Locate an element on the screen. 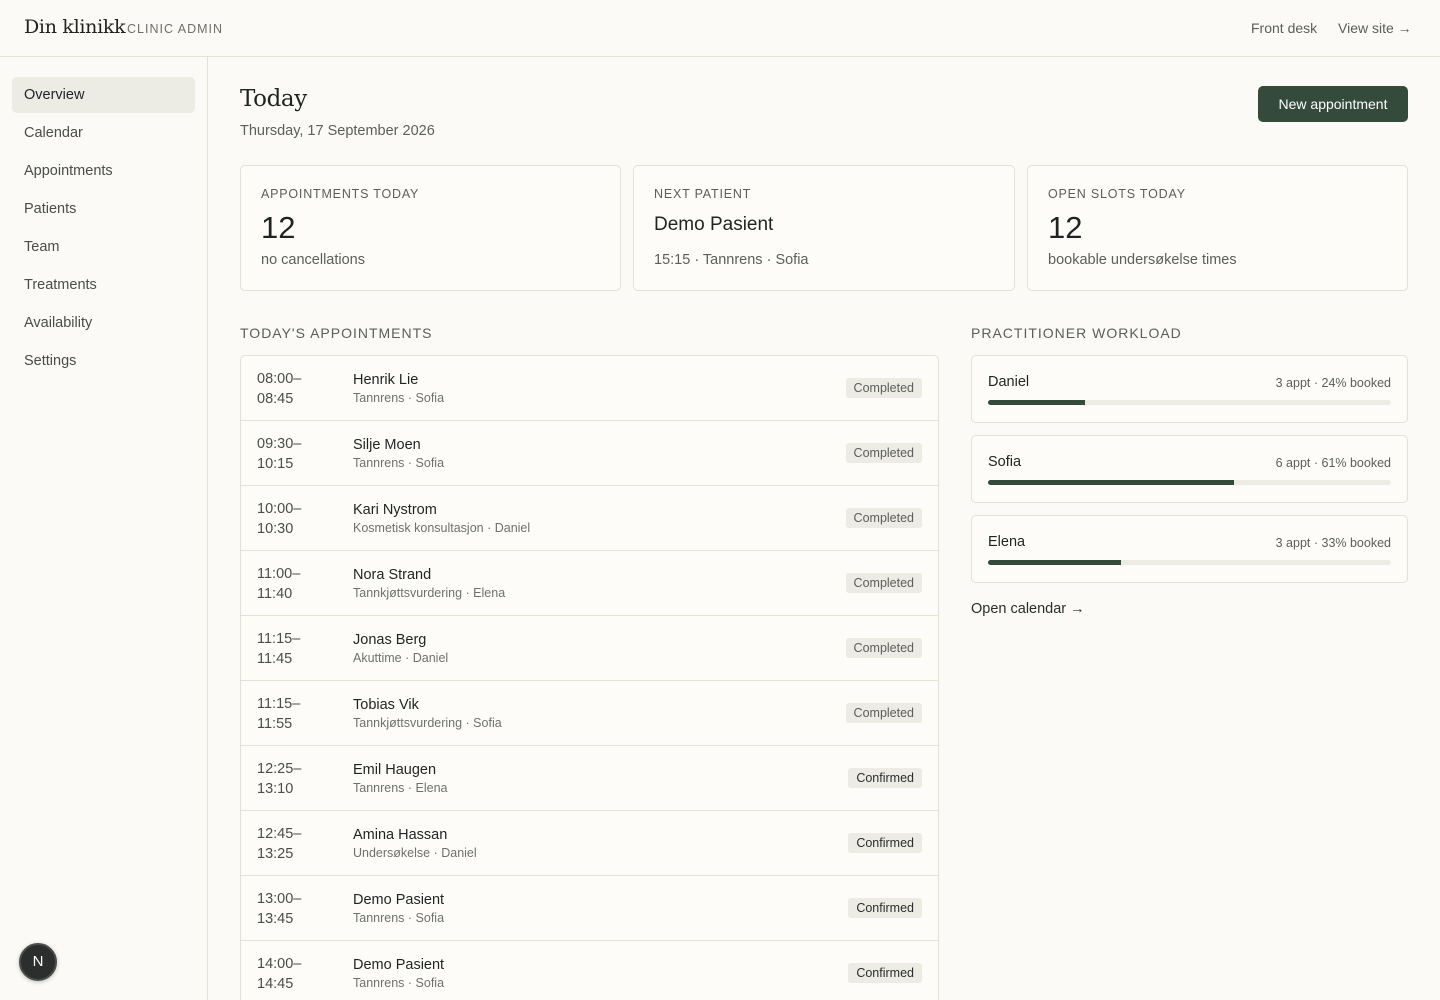  patient-name: Amina Hassan is located at coordinates (400, 835).